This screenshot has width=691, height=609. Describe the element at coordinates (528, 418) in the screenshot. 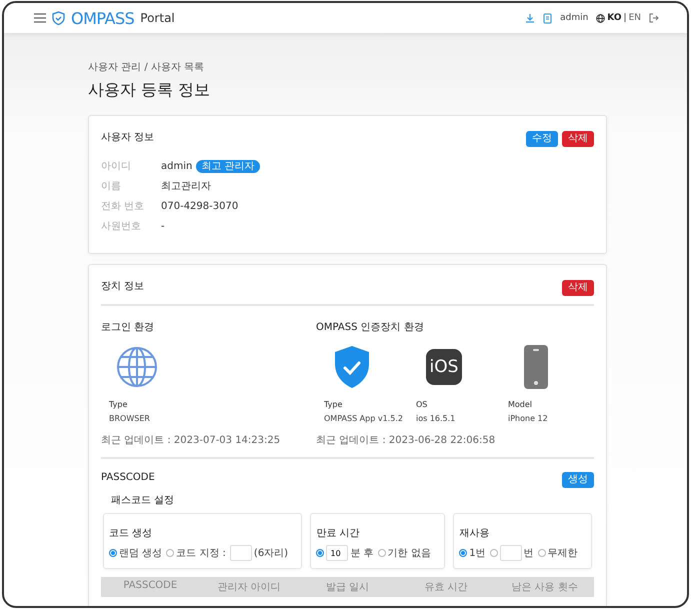

I see `info-value: iPhone 12` at that location.